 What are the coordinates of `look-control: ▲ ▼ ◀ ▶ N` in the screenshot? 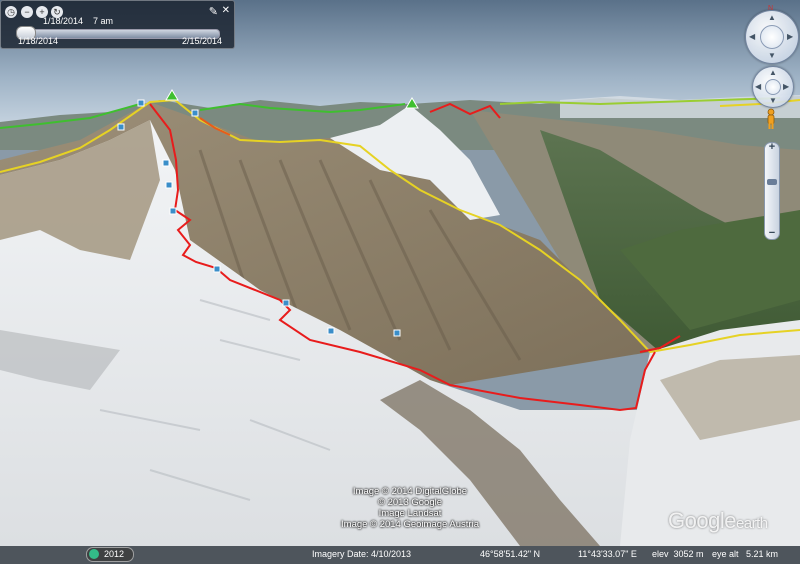 It's located at (772, 34).